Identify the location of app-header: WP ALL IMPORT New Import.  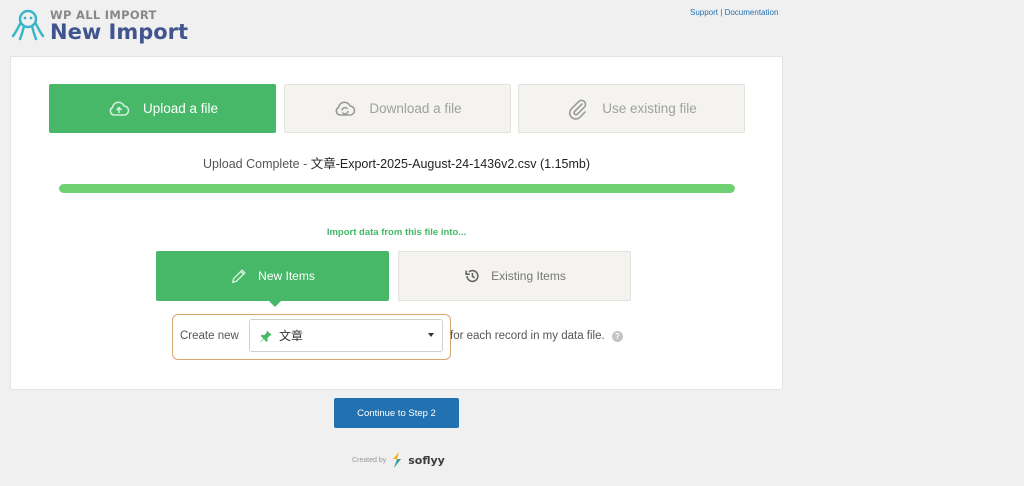
(110, 26).